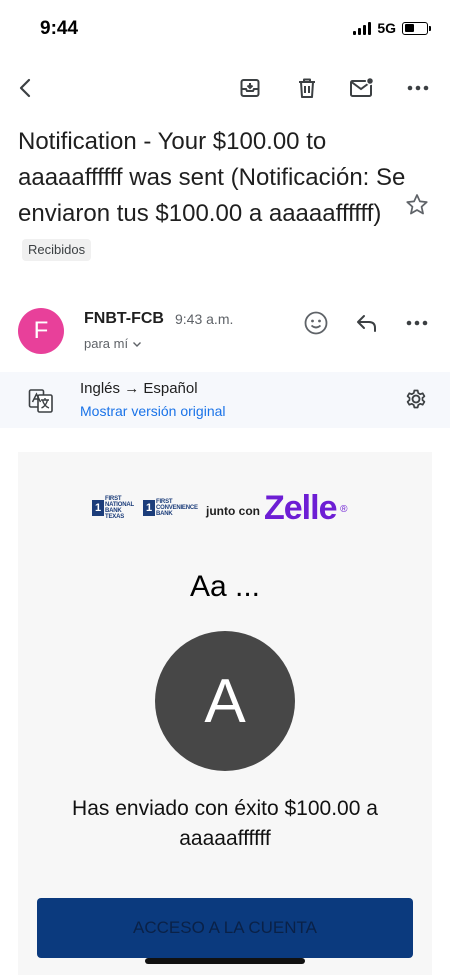  I want to click on recipient-details: para mí, so click(113, 343).